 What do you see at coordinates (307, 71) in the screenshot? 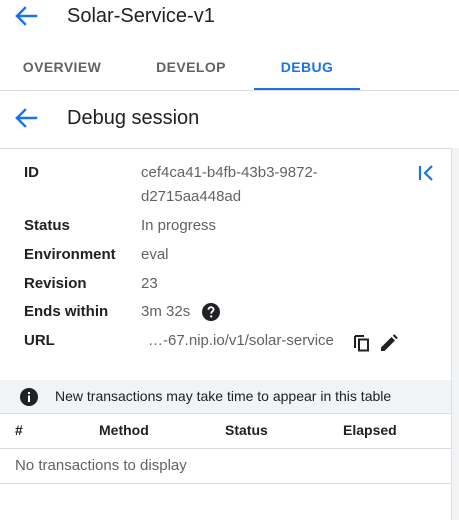
I see `tab-debug: DEBUG` at bounding box center [307, 71].